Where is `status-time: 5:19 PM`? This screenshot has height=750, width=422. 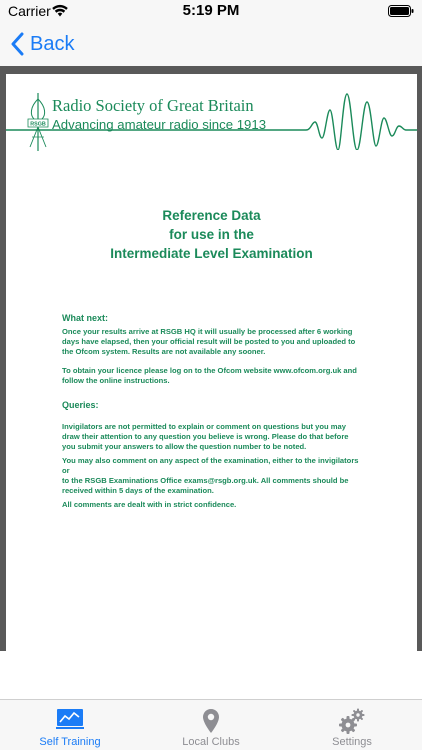 status-time: 5:19 PM is located at coordinates (211, 10).